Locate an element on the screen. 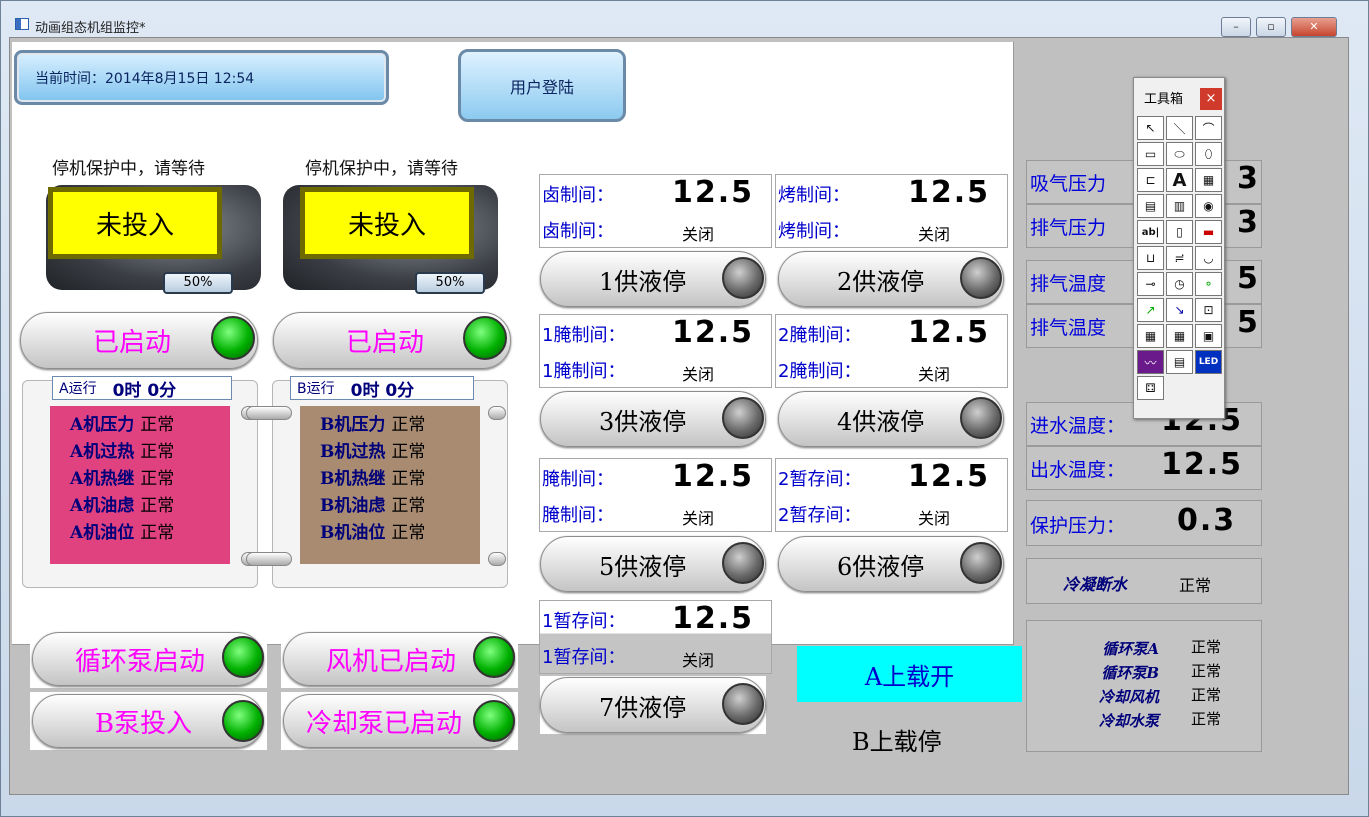 The image size is (1369, 817). grid-tool-icon: ▦ is located at coordinates (1179, 336).